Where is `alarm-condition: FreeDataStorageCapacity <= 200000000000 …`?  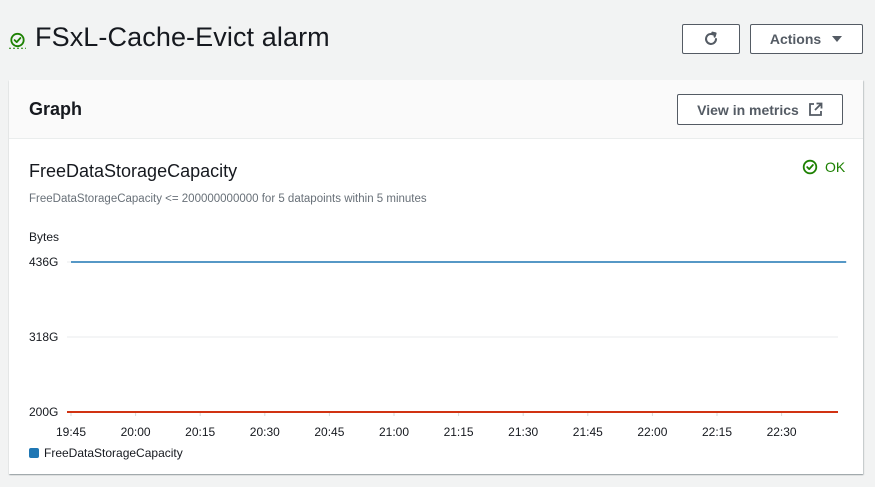 alarm-condition: FreeDataStorageCapacity <= 200000000000 … is located at coordinates (228, 199).